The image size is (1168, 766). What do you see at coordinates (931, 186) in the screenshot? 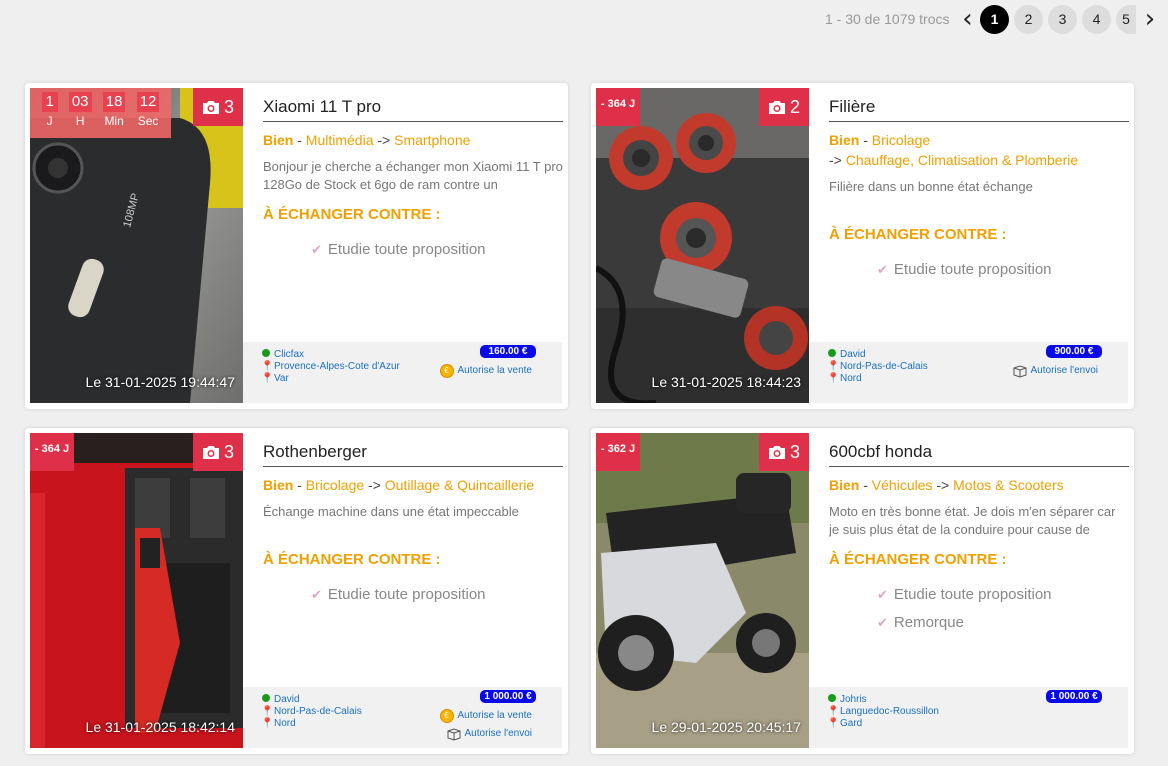
I see `listing-description: Filière dans un bonne état échange` at bounding box center [931, 186].